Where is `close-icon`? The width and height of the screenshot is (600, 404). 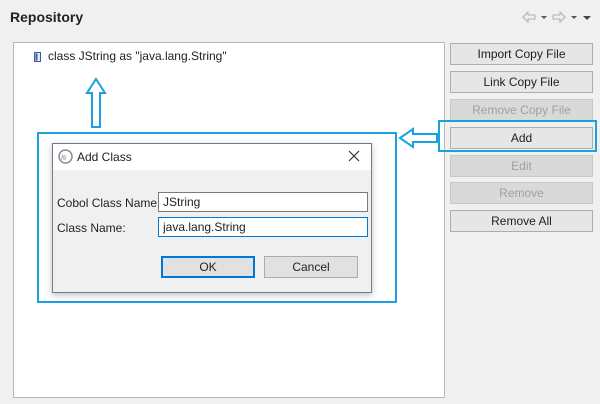
close-icon is located at coordinates (354, 156).